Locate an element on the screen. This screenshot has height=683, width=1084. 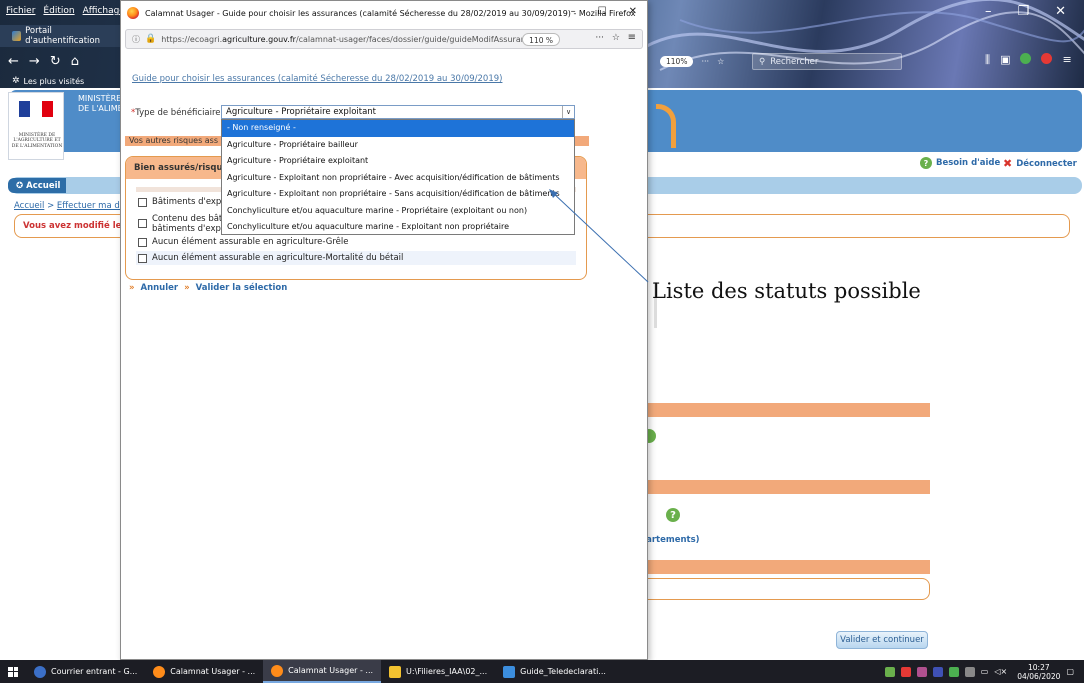
url-prefix: https://ecoagri. is located at coordinates (192, 39).